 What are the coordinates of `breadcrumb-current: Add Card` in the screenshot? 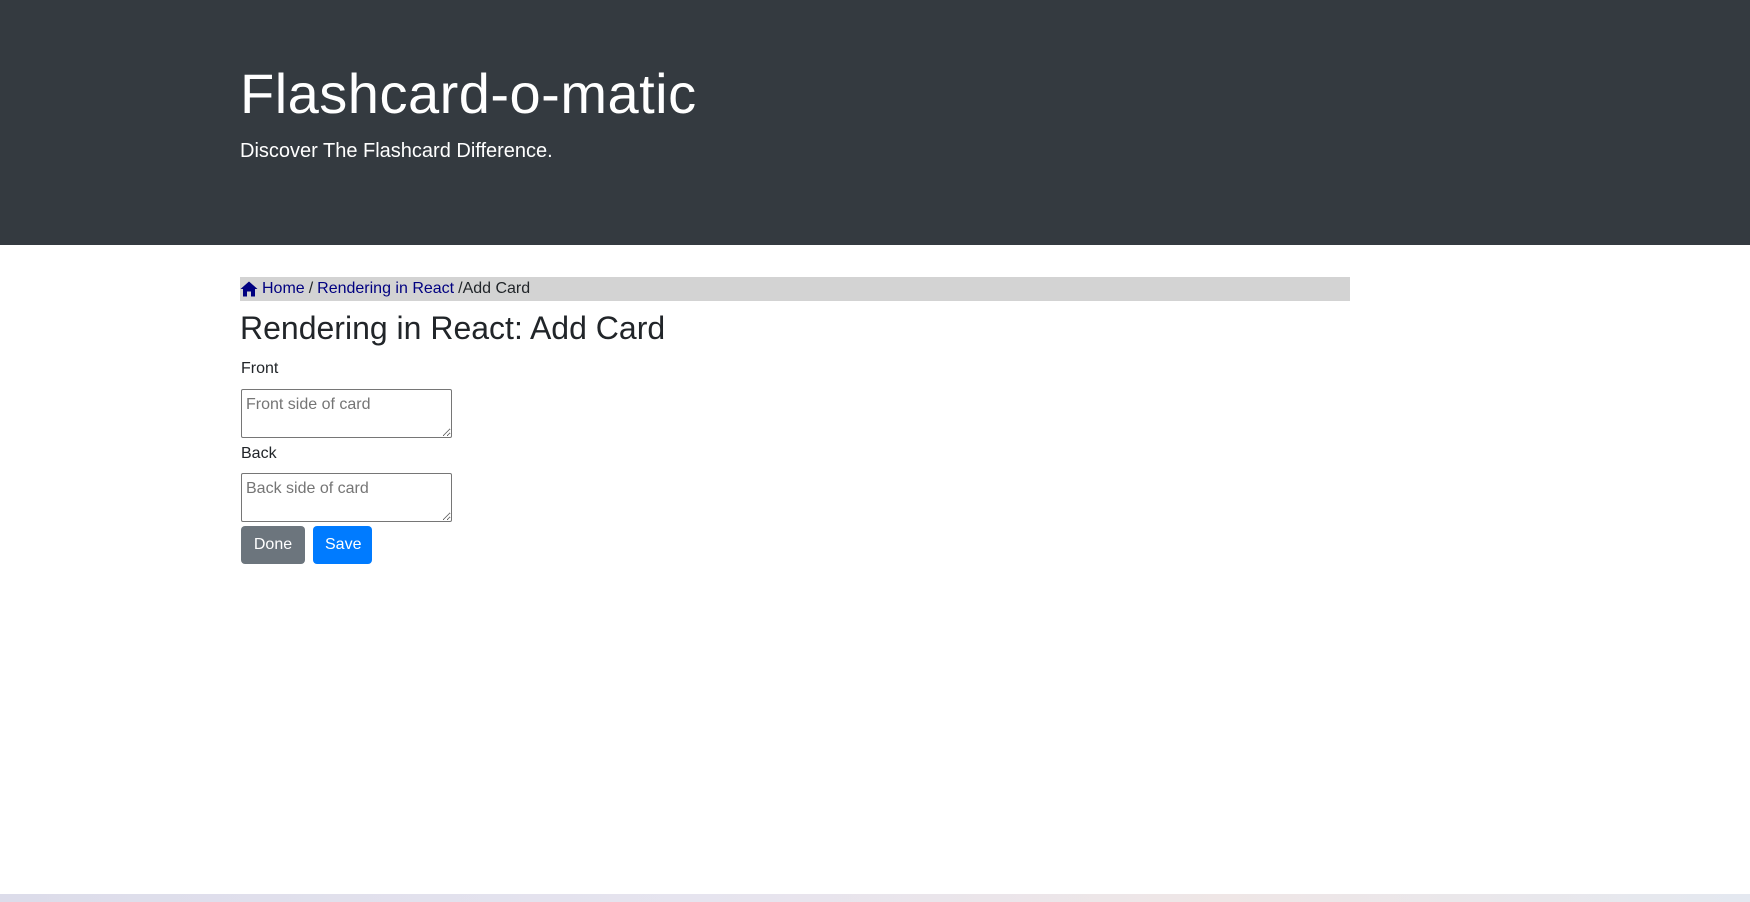 It's located at (496, 288).